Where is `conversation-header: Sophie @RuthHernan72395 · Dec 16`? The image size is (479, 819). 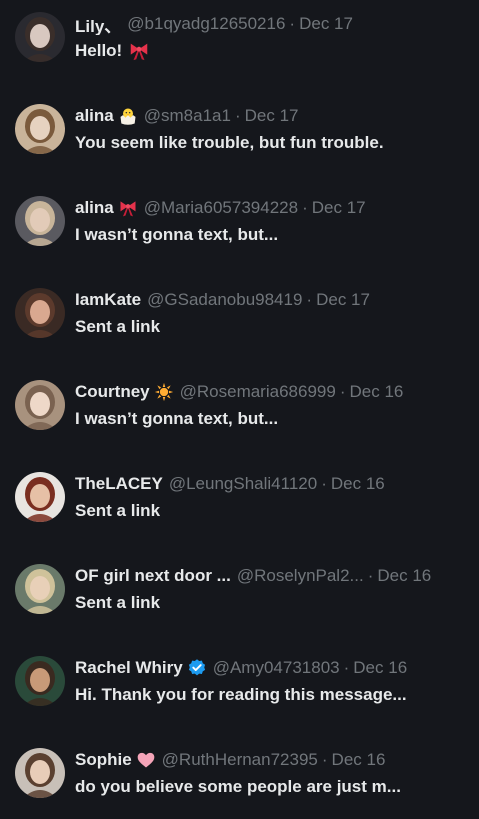 conversation-header: Sophie @RuthHernan72395 · Dec 16 is located at coordinates (274, 760).